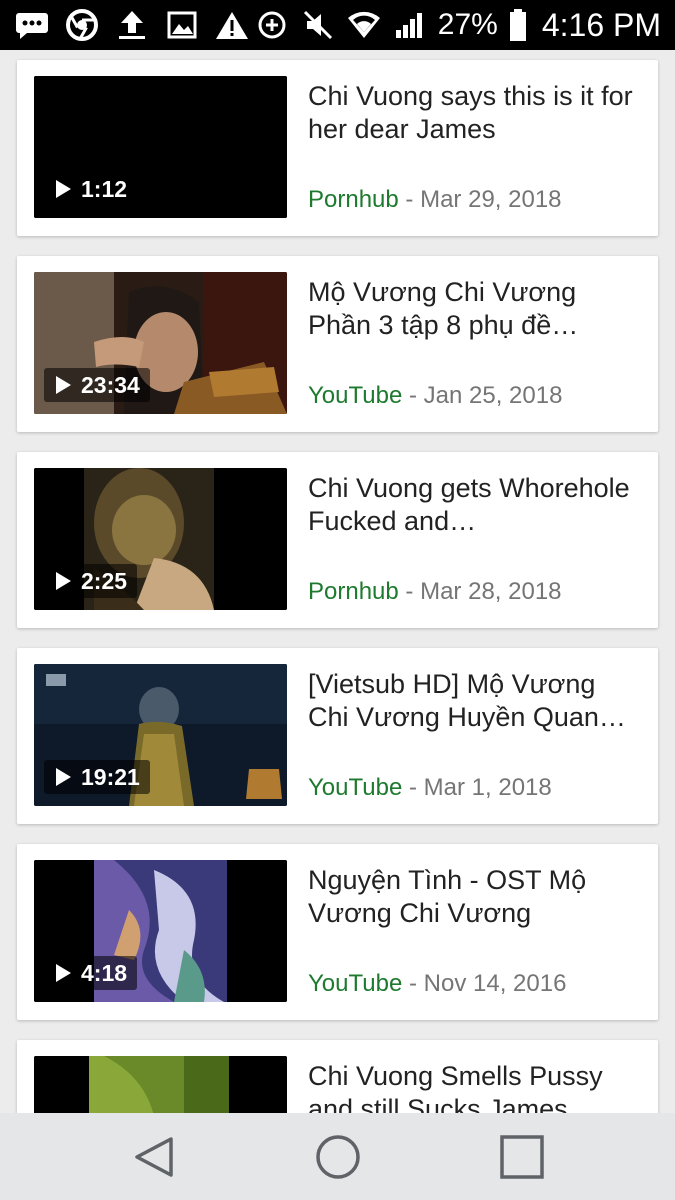 This screenshot has height=1200, width=675. What do you see at coordinates (110, 384) in the screenshot?
I see `video-duration: 23:34` at bounding box center [110, 384].